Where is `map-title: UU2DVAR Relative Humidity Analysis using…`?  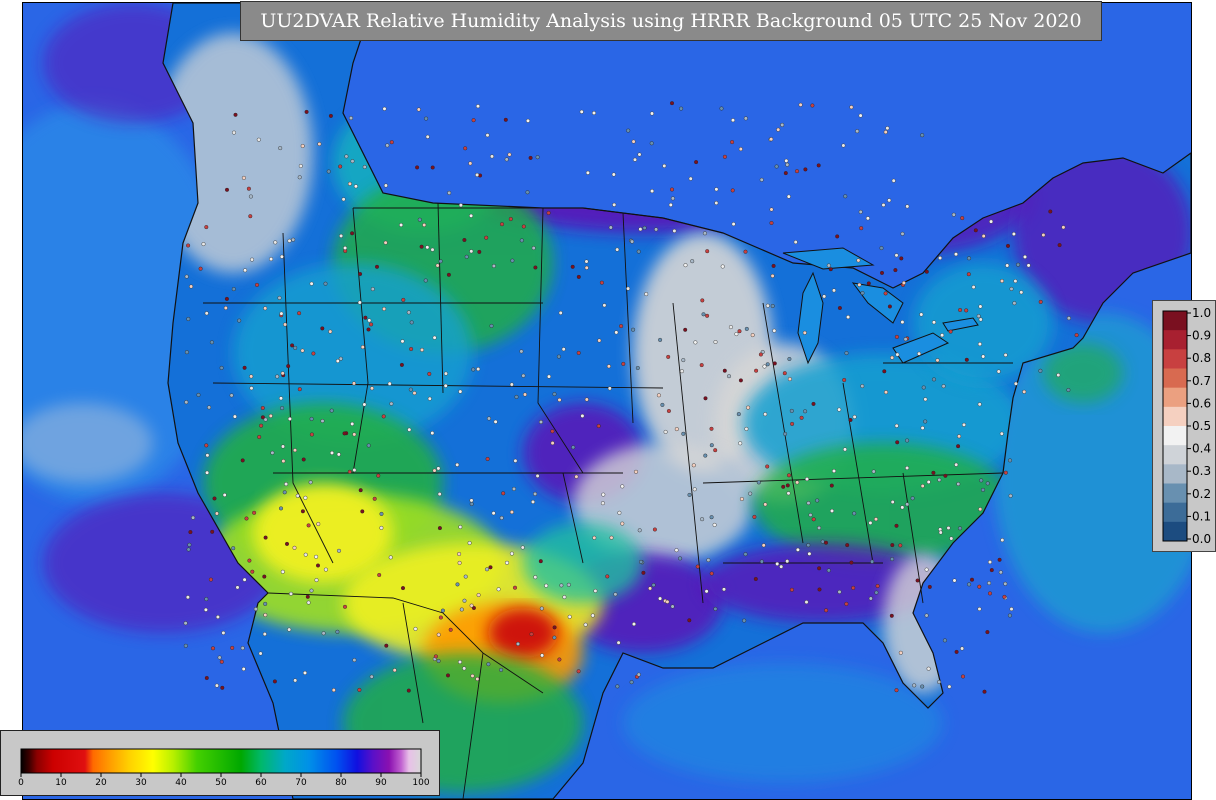 map-title: UU2DVAR Relative Humidity Analysis using… is located at coordinates (671, 21).